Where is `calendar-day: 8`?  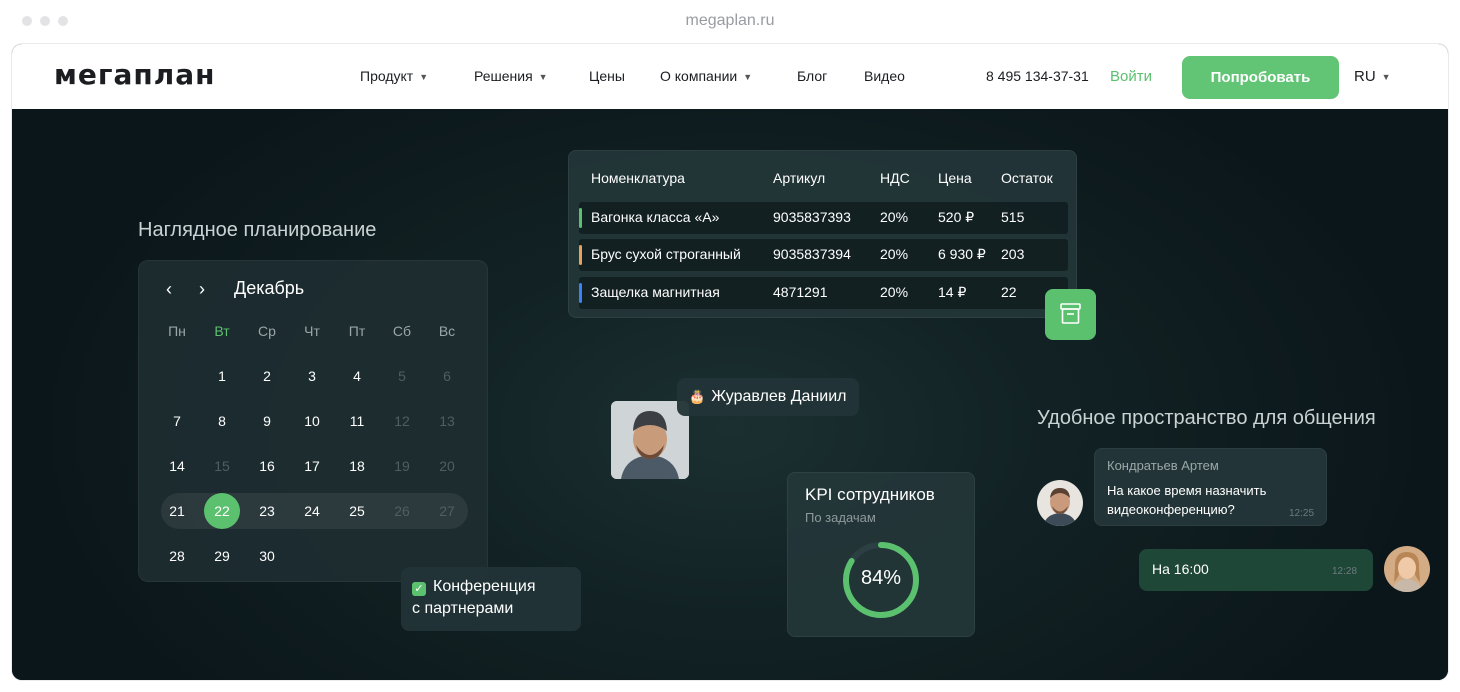 calendar-day: 8 is located at coordinates (222, 421).